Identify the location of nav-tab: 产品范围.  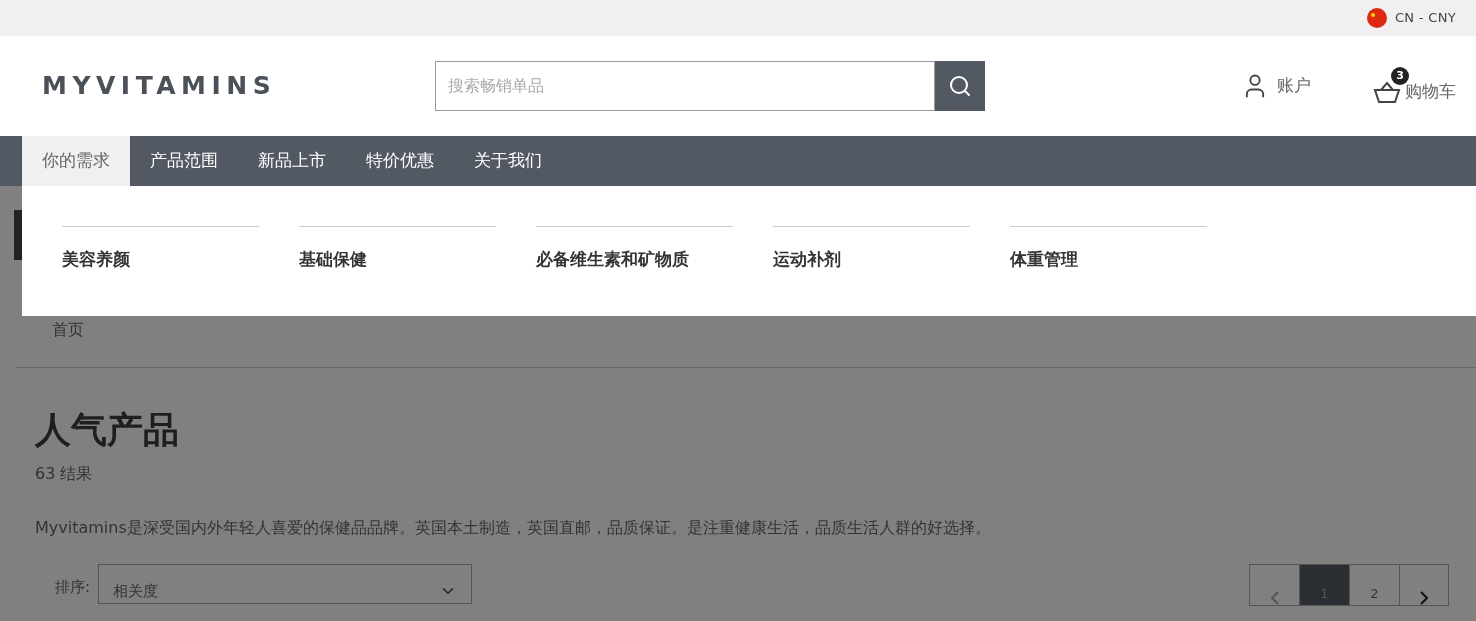
(184, 161).